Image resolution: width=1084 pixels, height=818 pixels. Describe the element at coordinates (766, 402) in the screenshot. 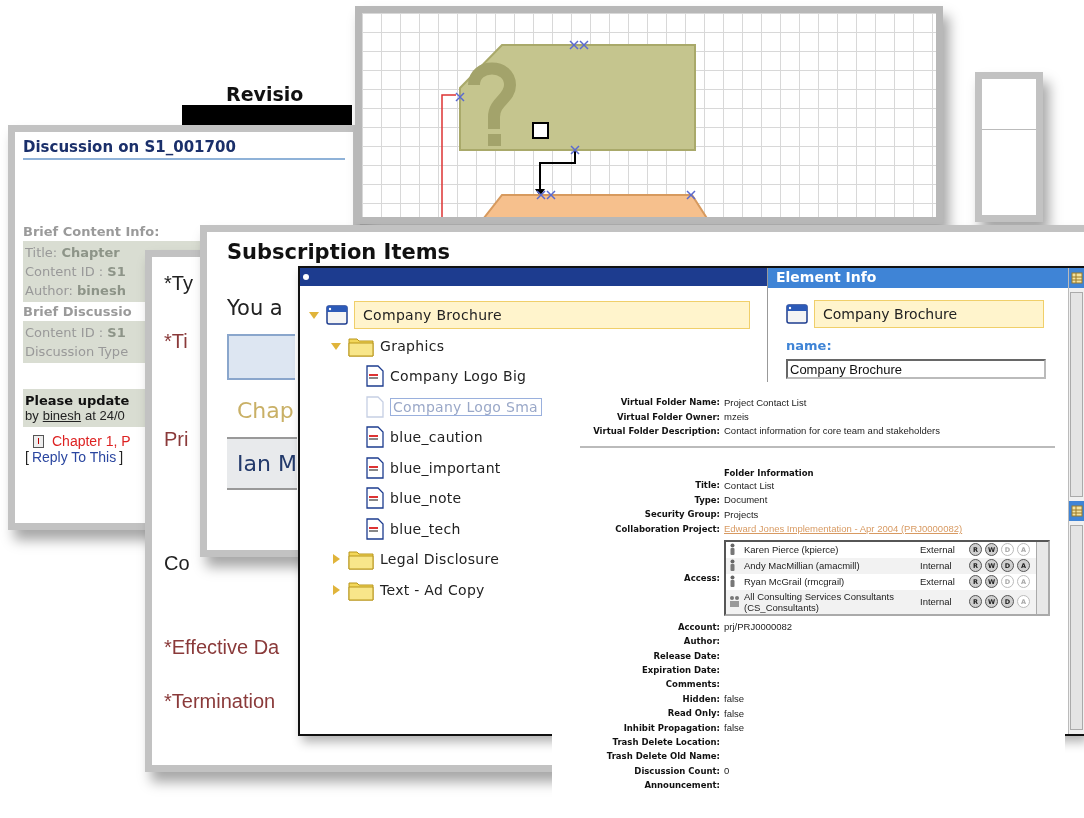

I see `field-value: Project Contact List` at that location.